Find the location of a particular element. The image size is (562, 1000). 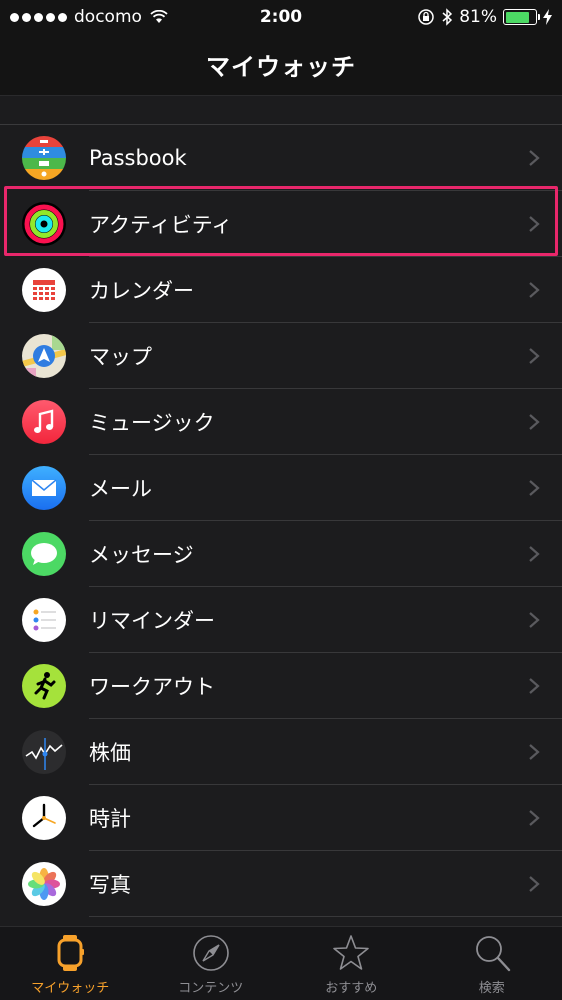

app-row-reminders: リマインダー is located at coordinates (281, 620).